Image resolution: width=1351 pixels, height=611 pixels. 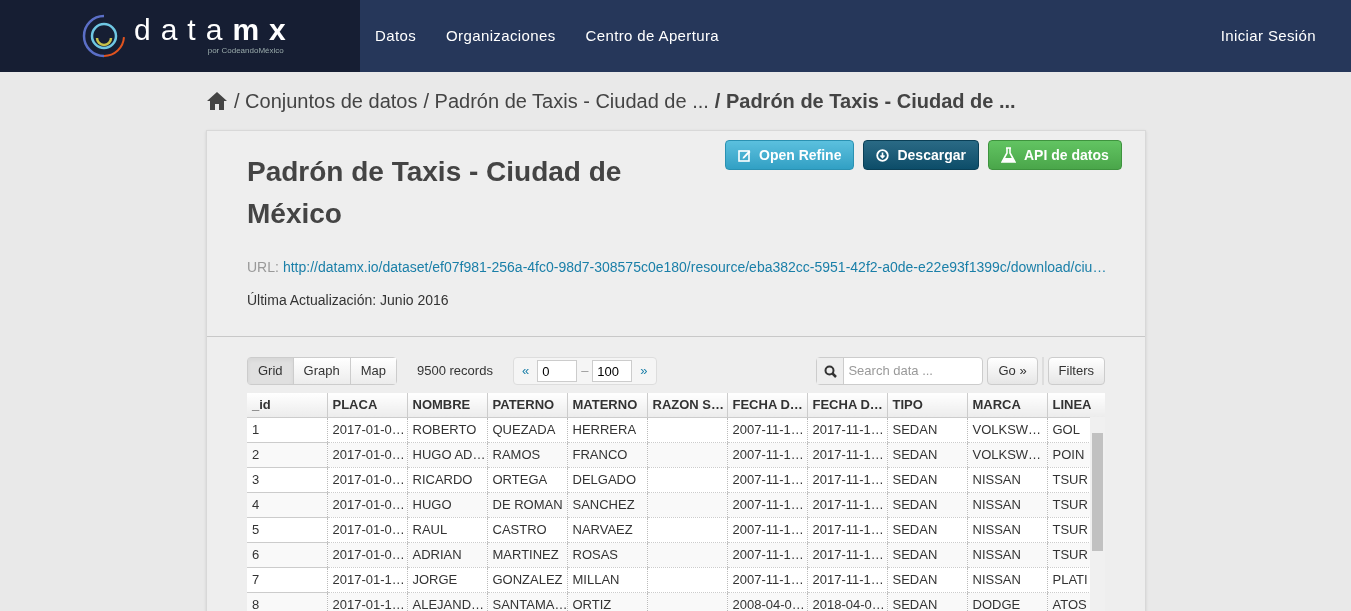 I want to click on table-cell: ADRIAN, so click(x=437, y=554).